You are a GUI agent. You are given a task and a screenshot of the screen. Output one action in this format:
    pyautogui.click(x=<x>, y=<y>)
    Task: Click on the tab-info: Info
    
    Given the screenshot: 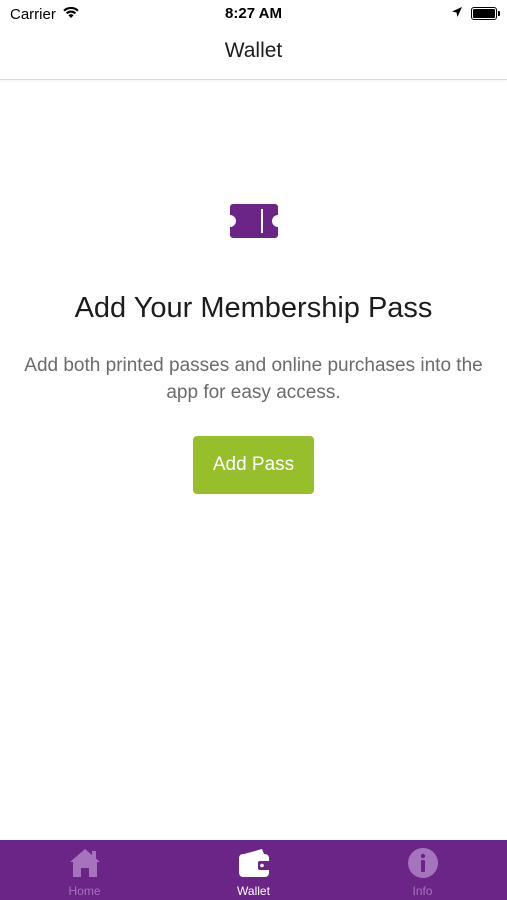 What is the action you would take?
    pyautogui.click(x=422, y=870)
    